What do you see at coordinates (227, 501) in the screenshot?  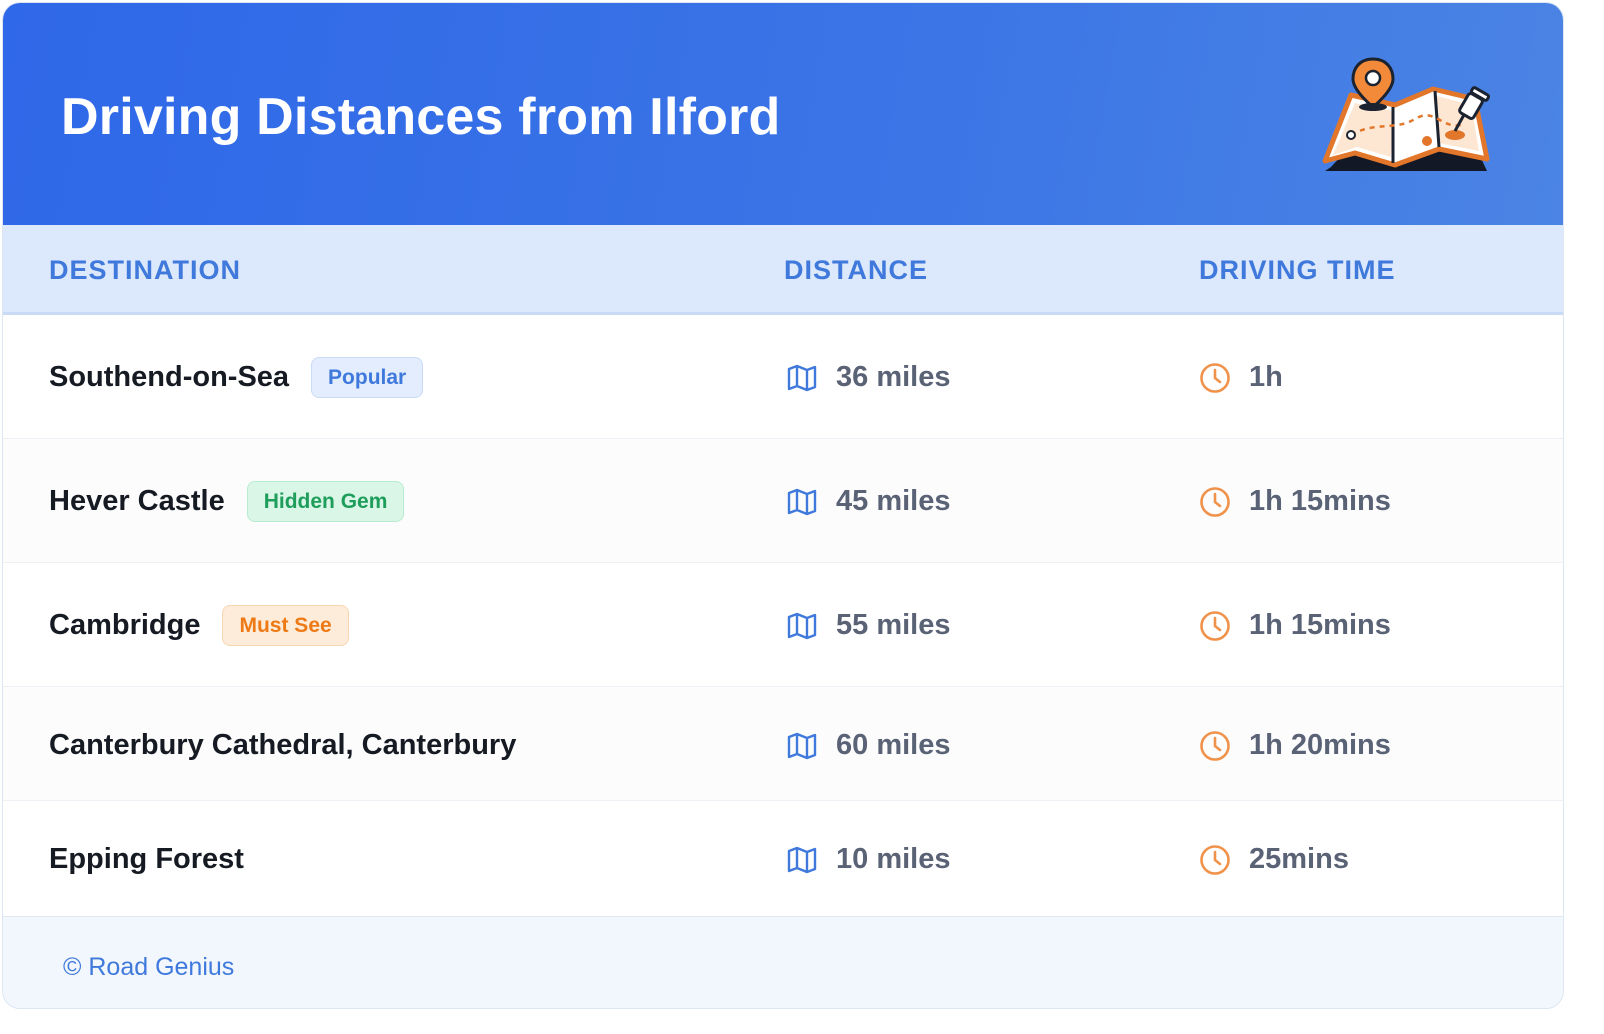 I see `destination-cell: Hever Castle Hidden Gem` at bounding box center [227, 501].